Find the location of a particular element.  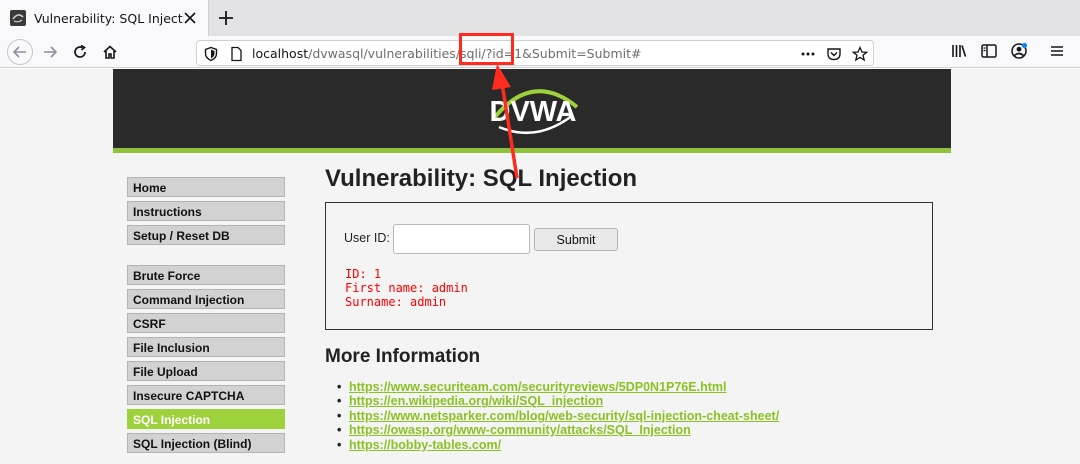

page-title: Vulnerability: SQL Injection is located at coordinates (481, 178).